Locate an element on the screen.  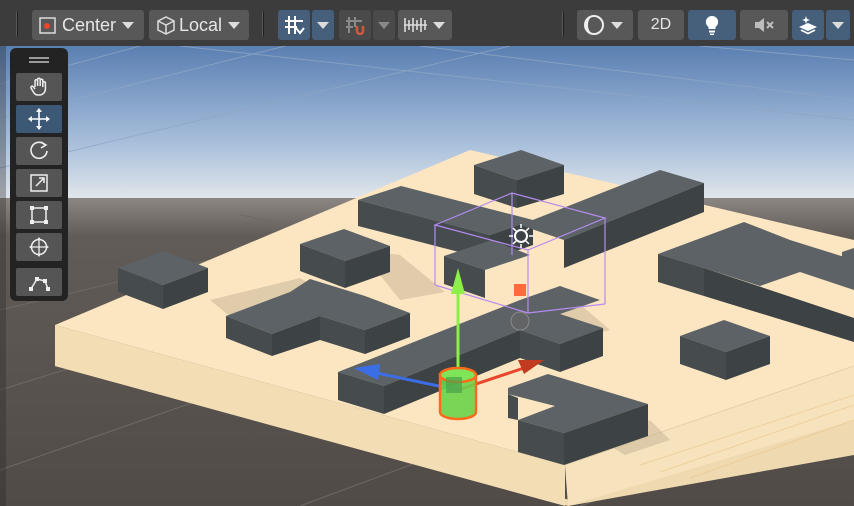
grid-snap-icon is located at coordinates (294, 25).